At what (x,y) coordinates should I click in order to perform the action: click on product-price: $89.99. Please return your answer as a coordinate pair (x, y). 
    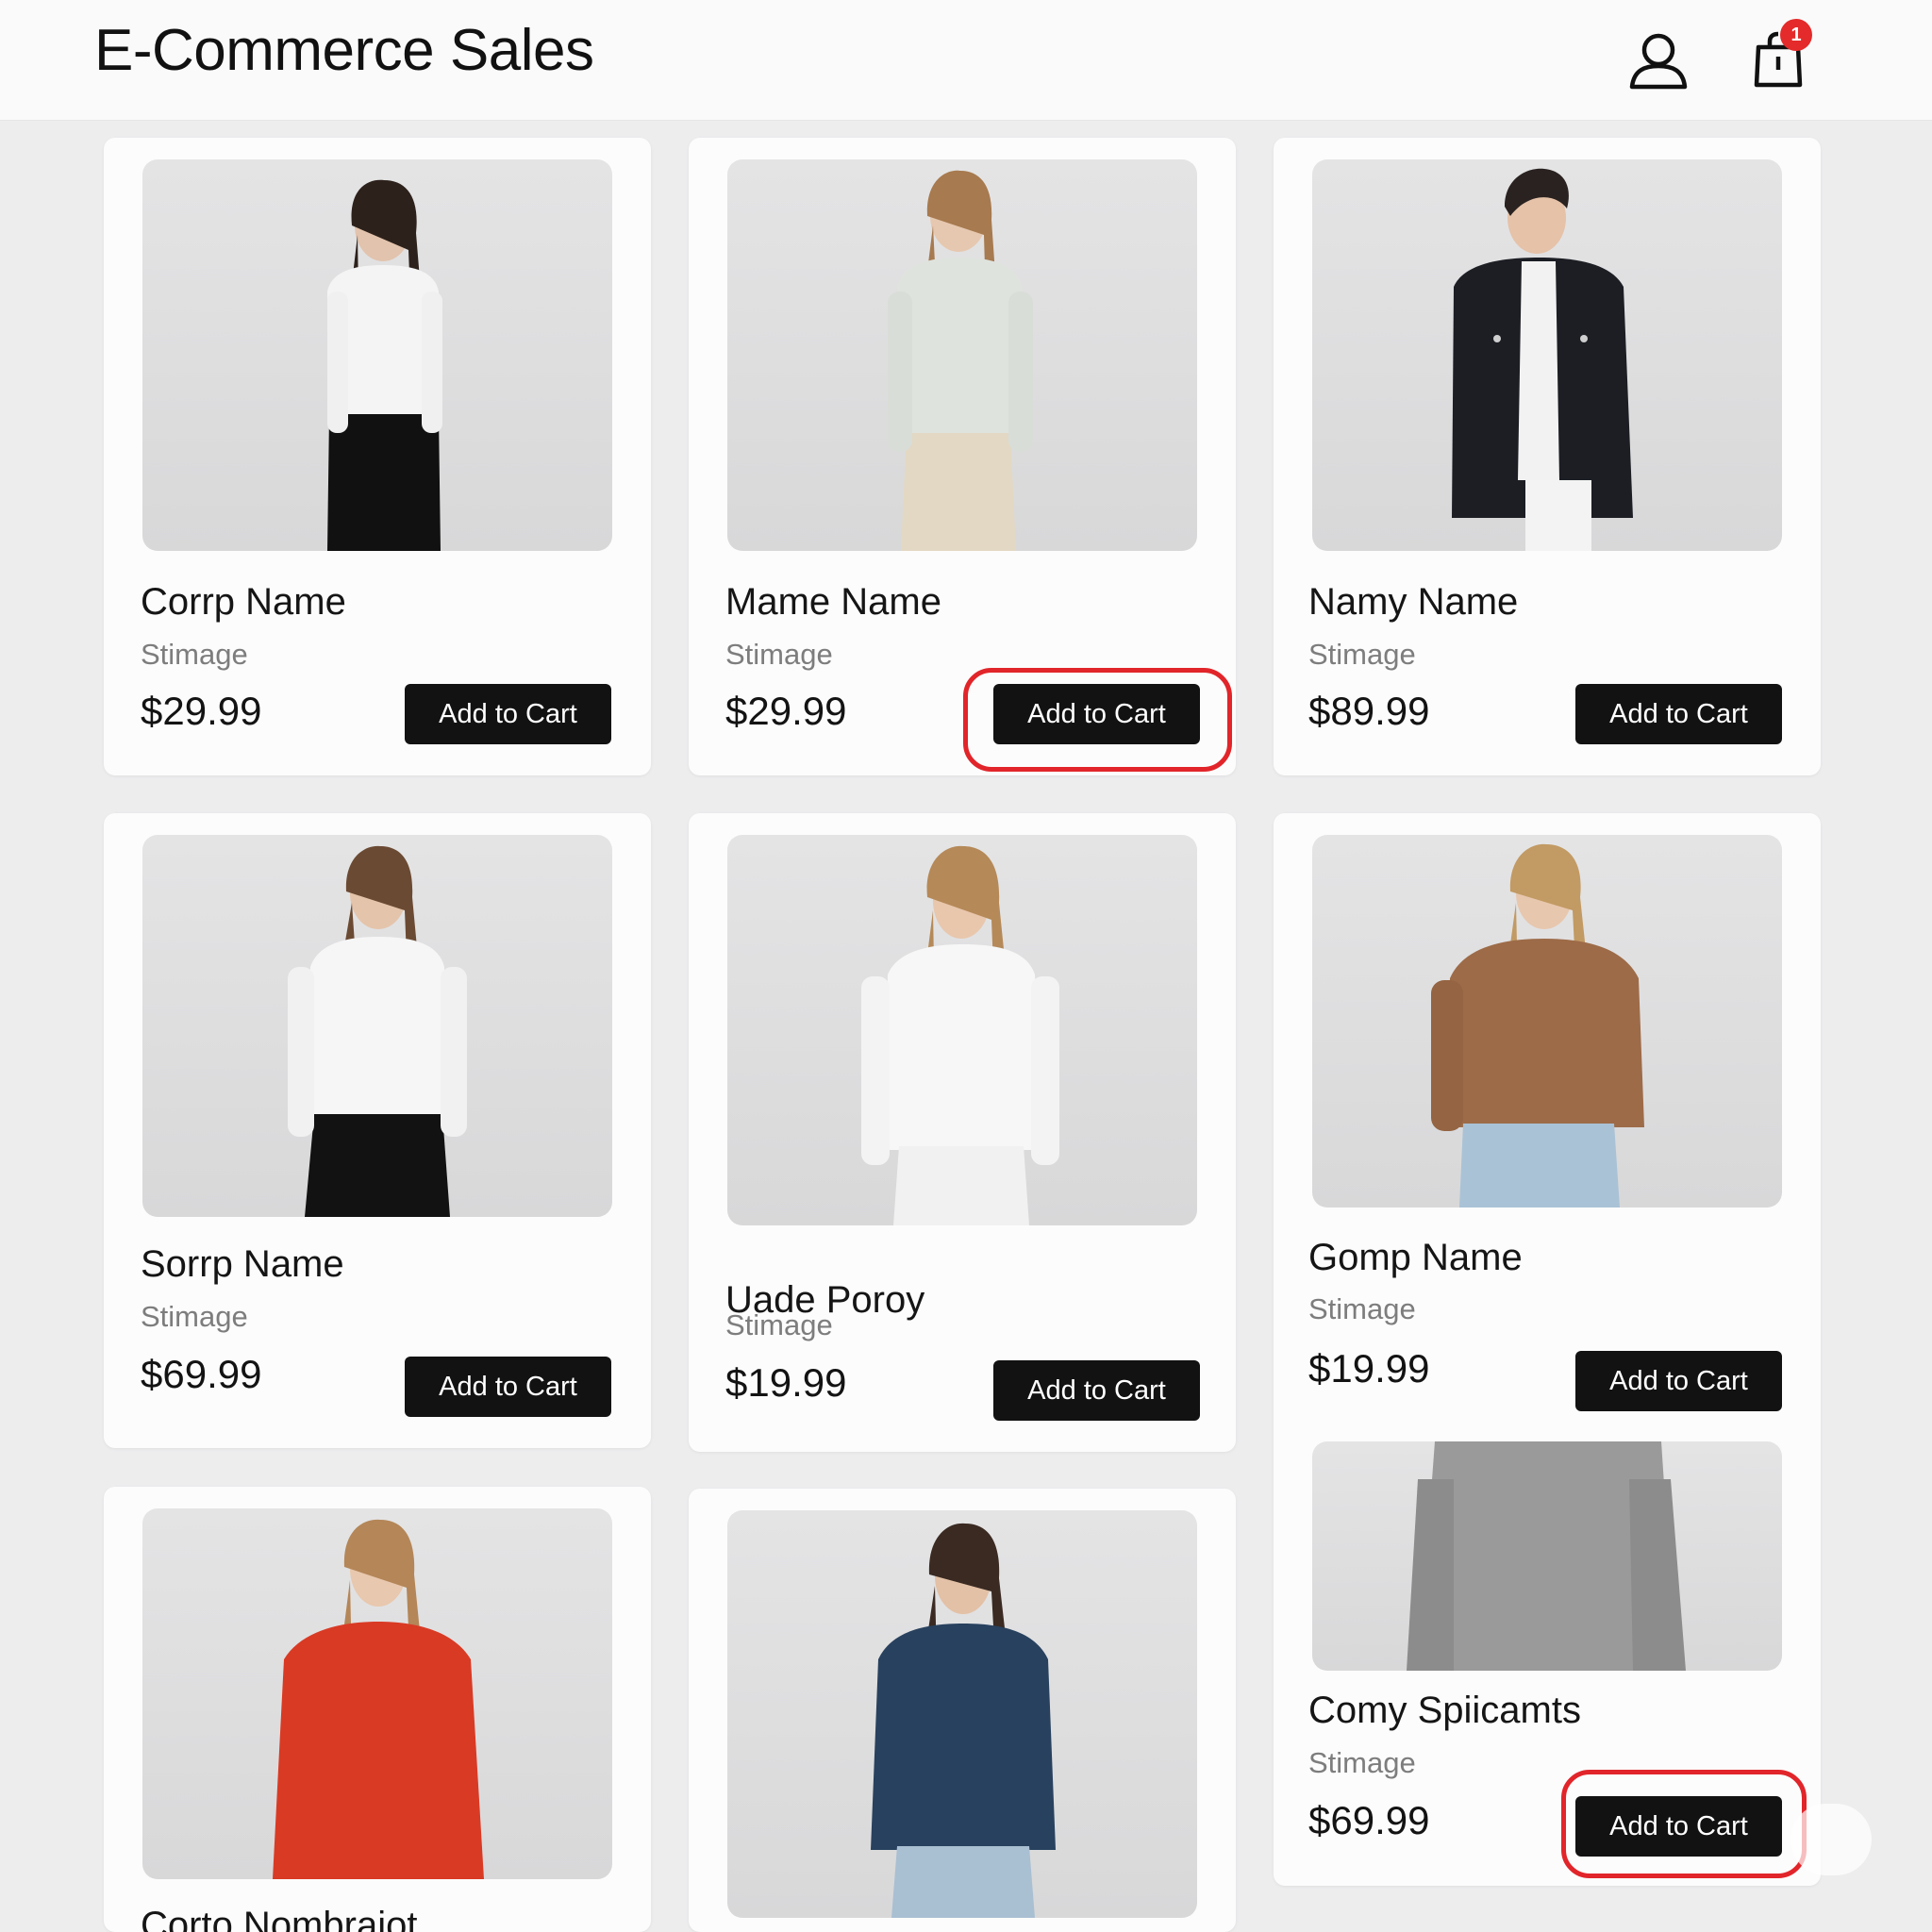
    Looking at the image, I should click on (1369, 711).